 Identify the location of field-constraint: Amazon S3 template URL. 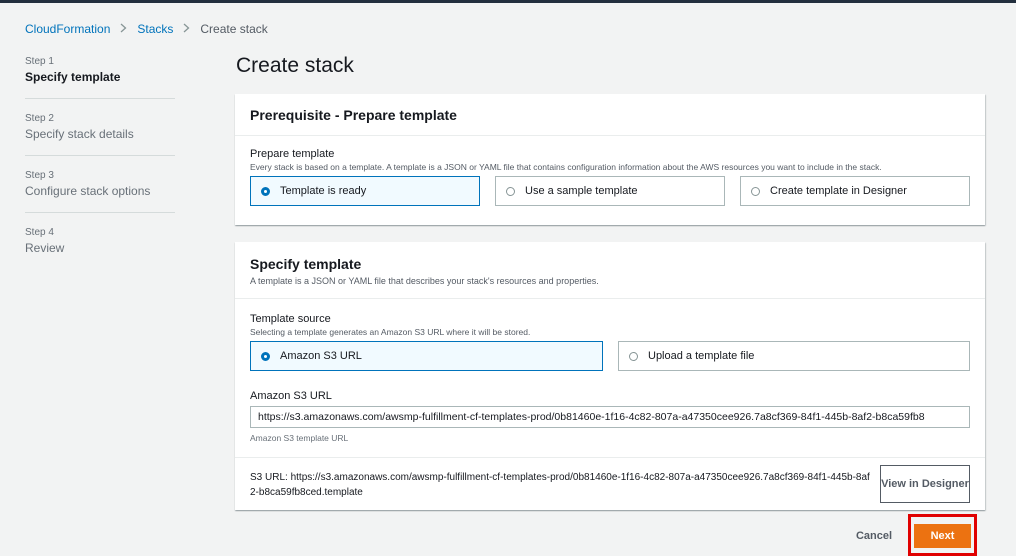
(299, 438).